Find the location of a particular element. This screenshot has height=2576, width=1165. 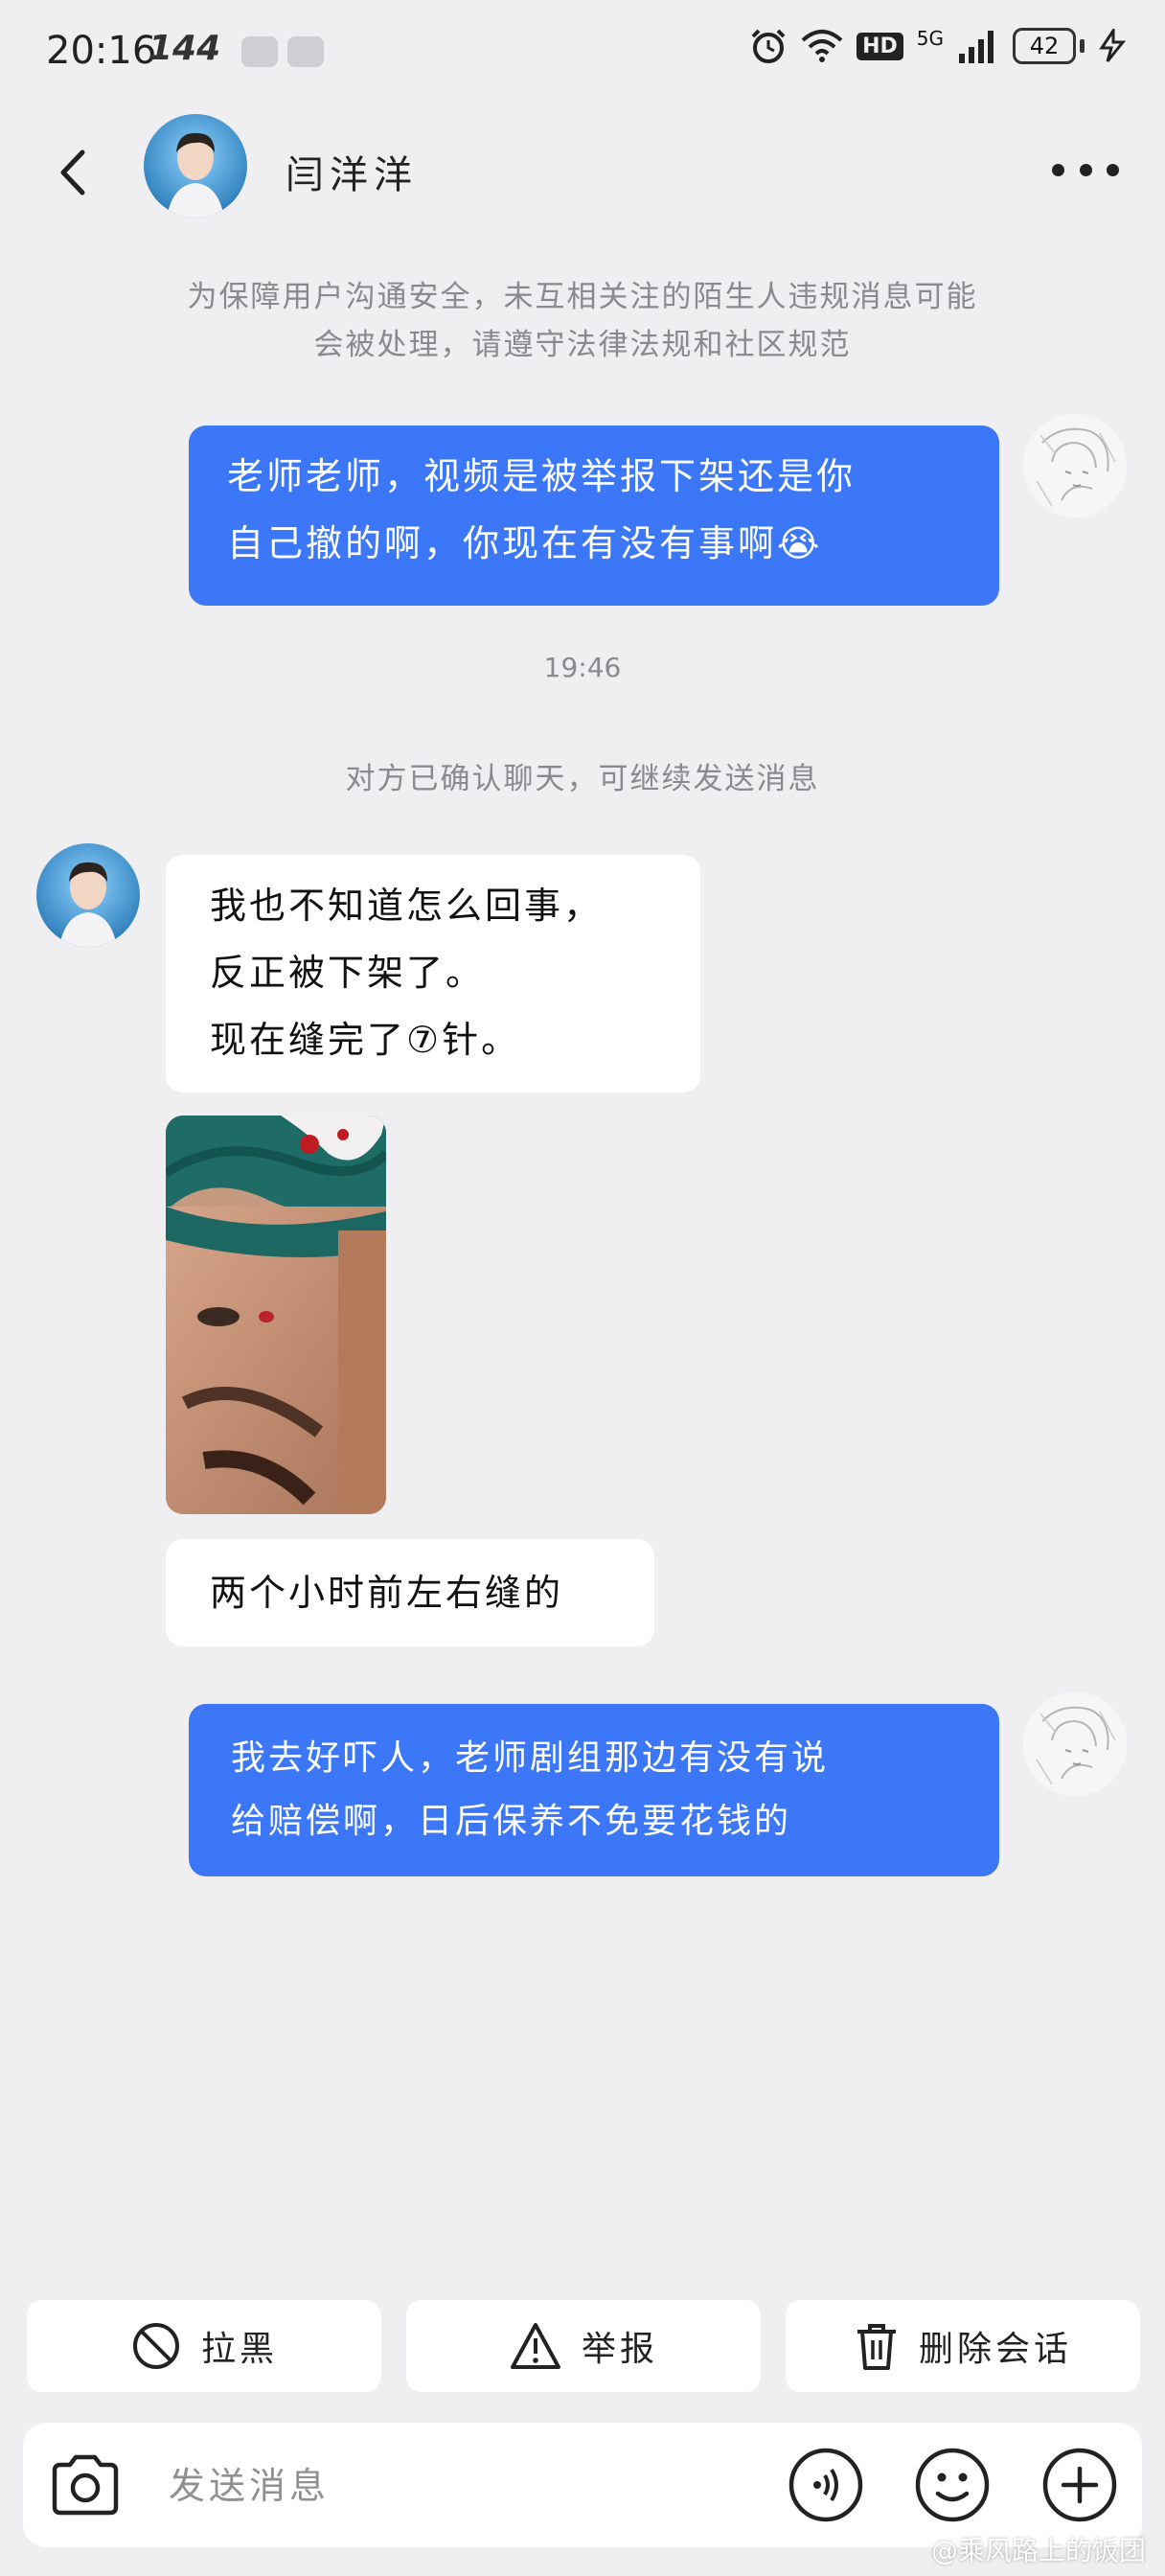

wechat-notification-icon is located at coordinates (259, 51).